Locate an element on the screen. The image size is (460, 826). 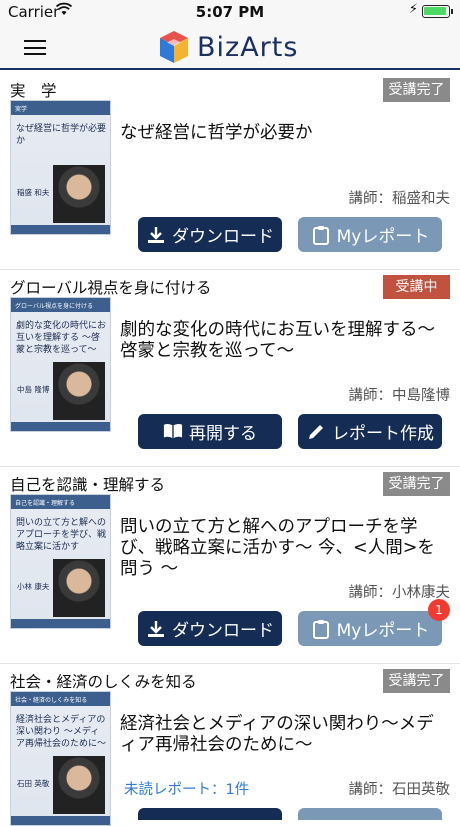
status-bar: Carrier 5:07 PM ⚡ is located at coordinates (230, 11).